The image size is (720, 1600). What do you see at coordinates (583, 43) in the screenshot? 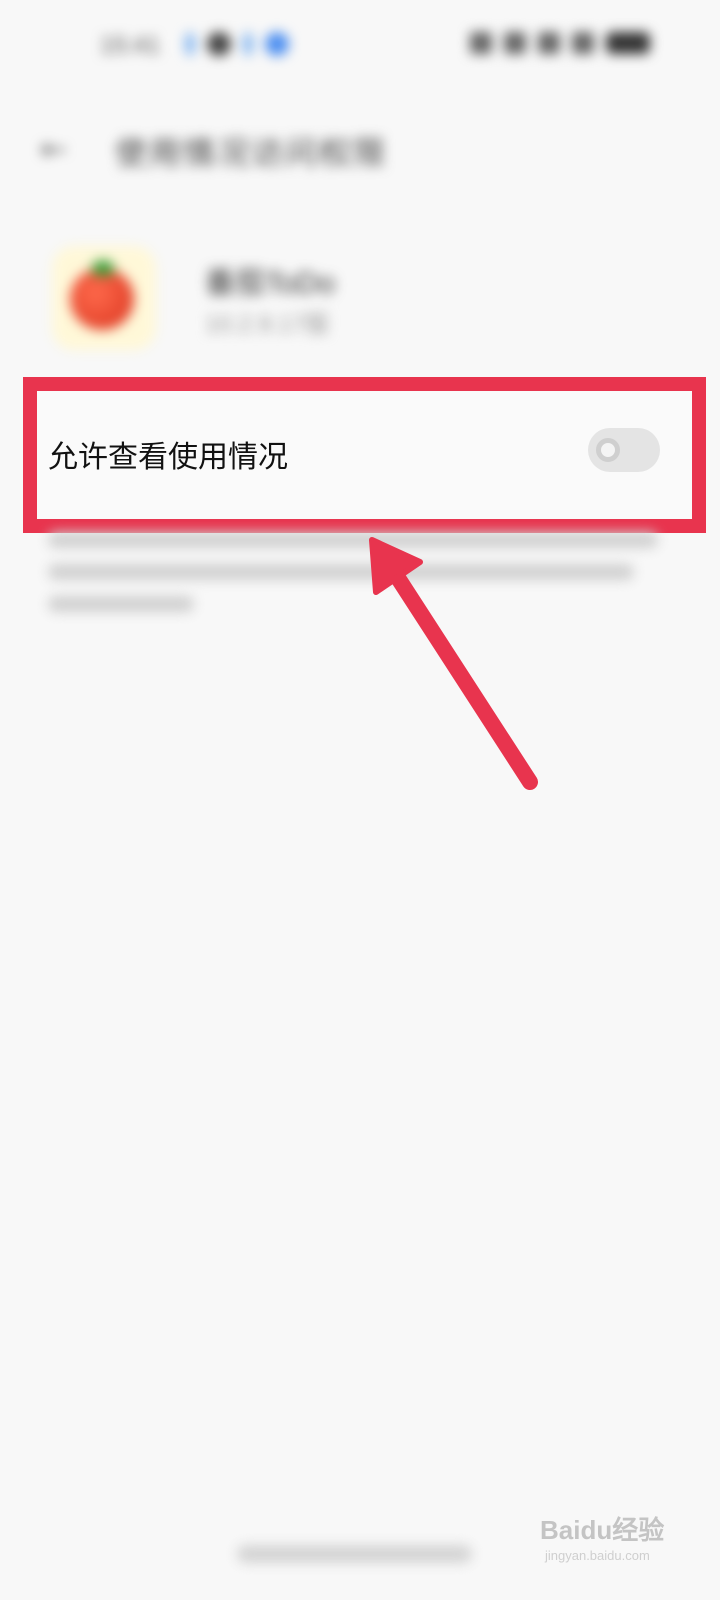
I see `wifi-icon` at bounding box center [583, 43].